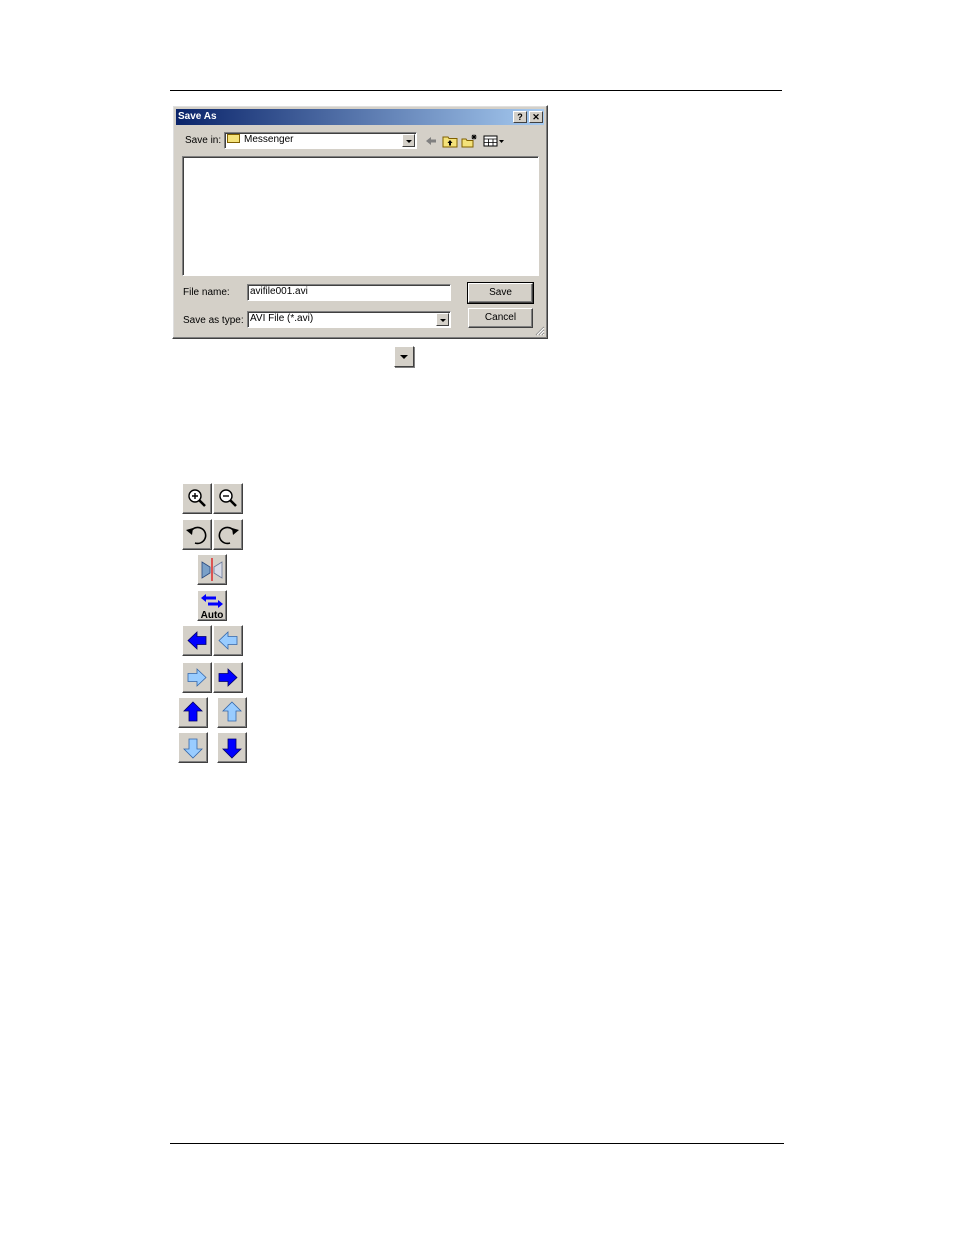  What do you see at coordinates (269, 139) in the screenshot?
I see `save-in-value: Messenger` at bounding box center [269, 139].